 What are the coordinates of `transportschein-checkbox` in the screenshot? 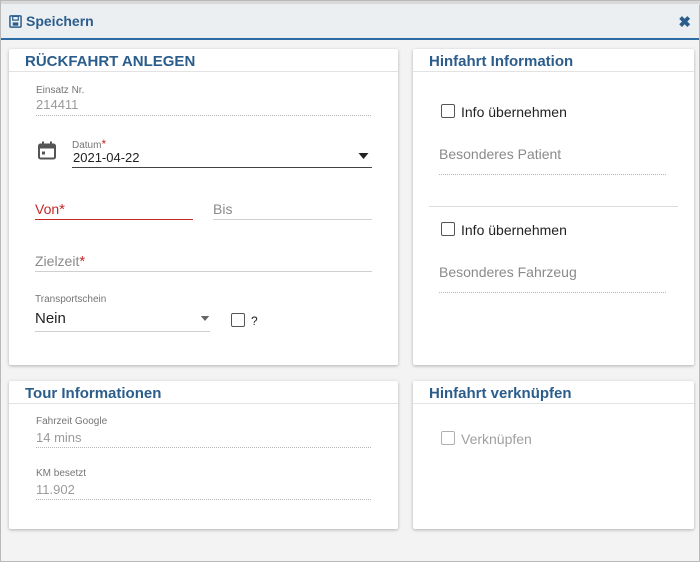 It's located at (238, 320).